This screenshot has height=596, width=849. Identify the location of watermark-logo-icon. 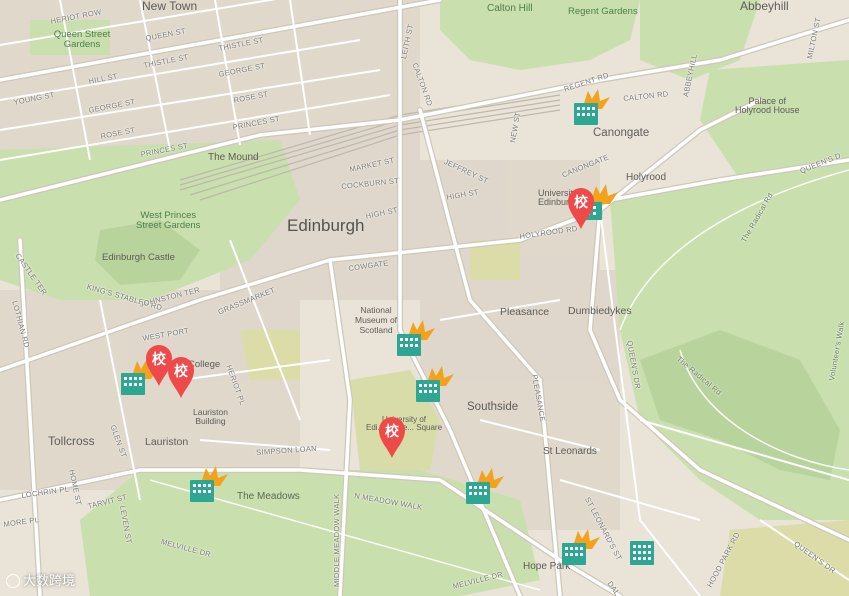
(13, 581).